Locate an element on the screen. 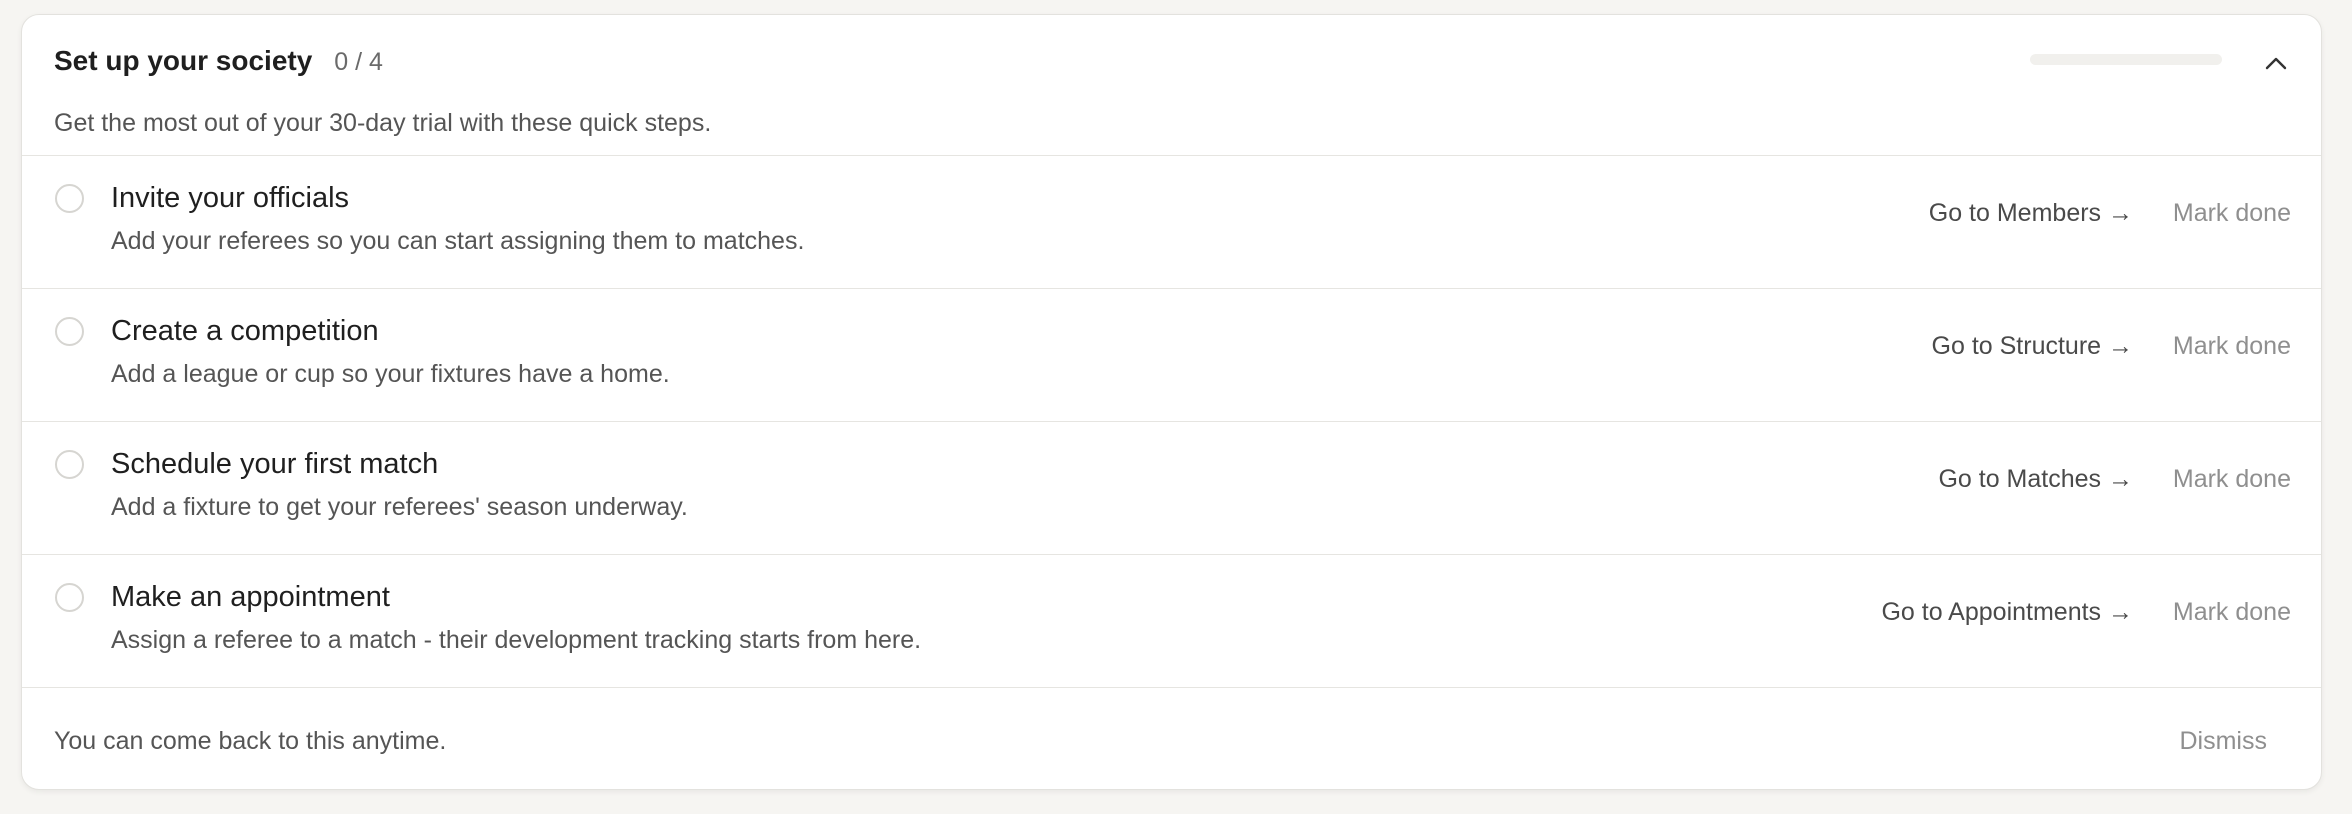 Image resolution: width=2352 pixels, height=814 pixels. task-title: Make an appointment is located at coordinates (250, 597).